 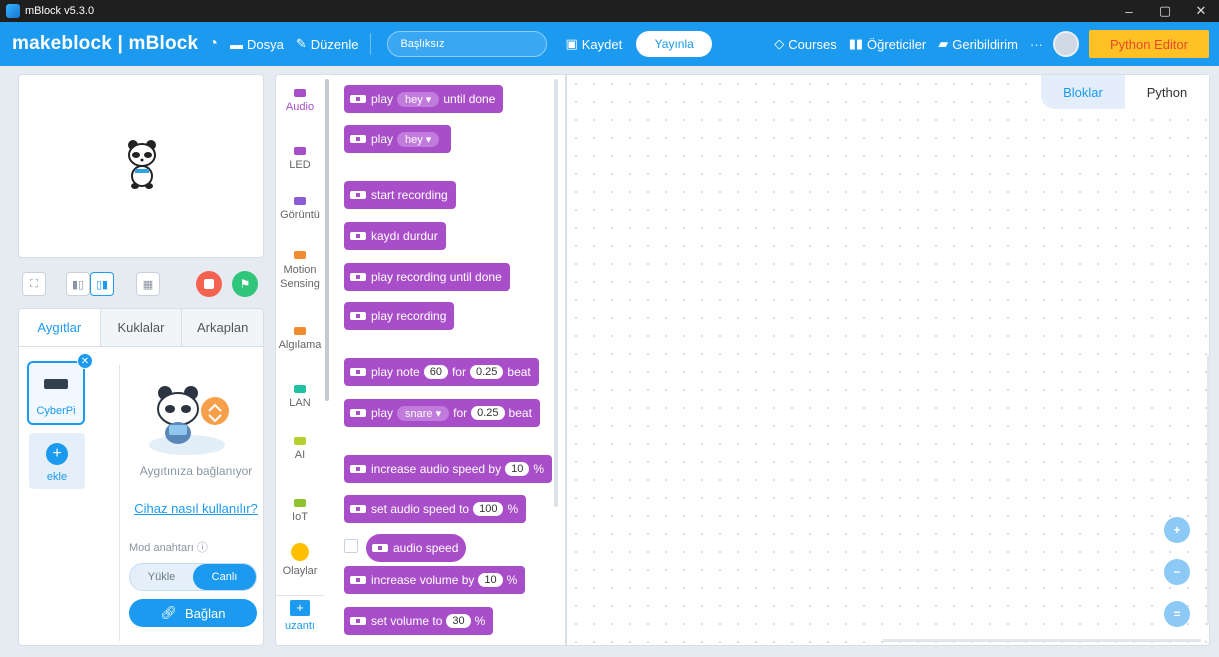 I want to click on how-to-use-link: Cihaz nasıl kullanılır?, so click(x=195, y=508).